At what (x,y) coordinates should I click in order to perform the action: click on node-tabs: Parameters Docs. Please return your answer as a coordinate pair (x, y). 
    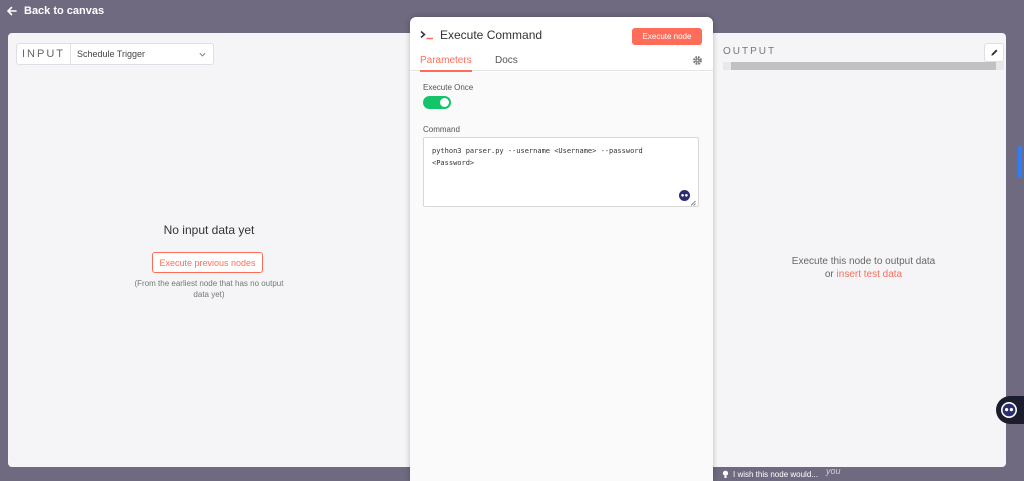
    Looking at the image, I should click on (561, 62).